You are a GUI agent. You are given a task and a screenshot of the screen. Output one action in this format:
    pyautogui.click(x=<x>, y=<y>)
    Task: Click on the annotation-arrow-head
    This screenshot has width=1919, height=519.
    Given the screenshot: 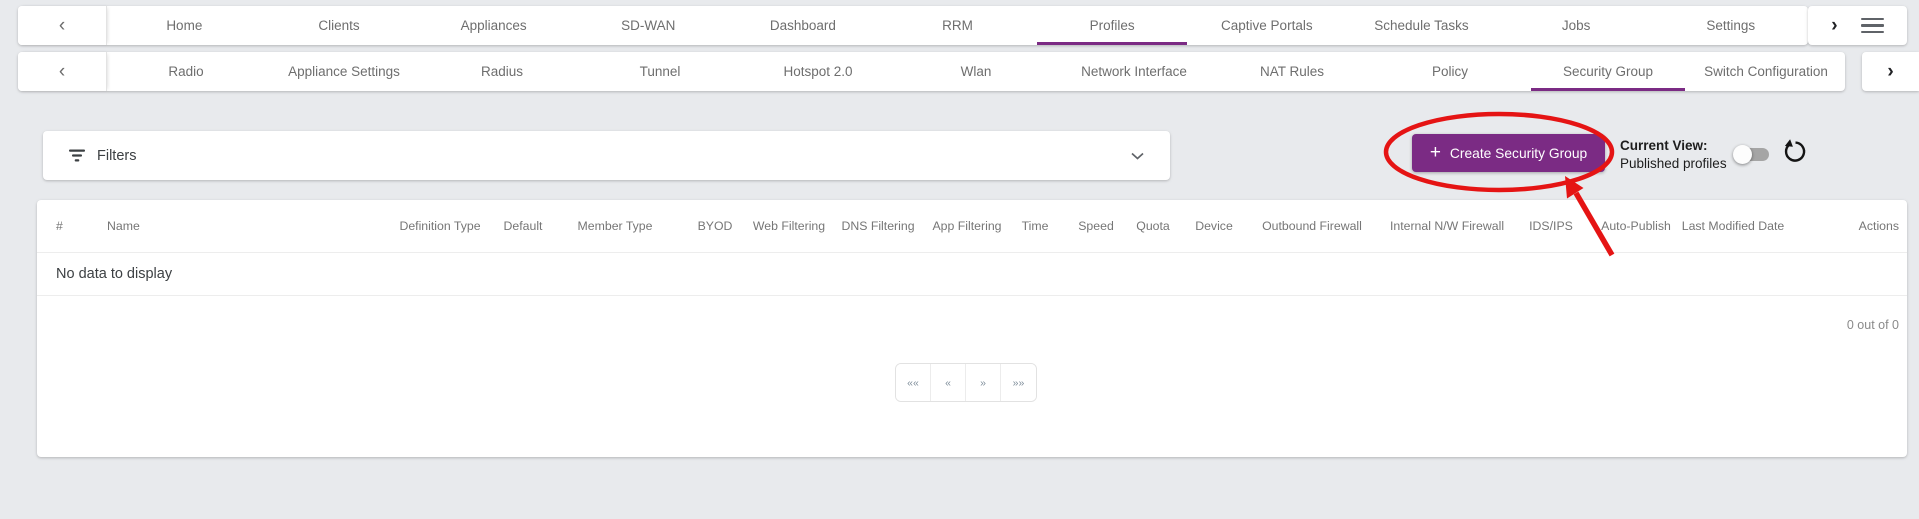 What is the action you would take?
    pyautogui.click(x=1574, y=187)
    